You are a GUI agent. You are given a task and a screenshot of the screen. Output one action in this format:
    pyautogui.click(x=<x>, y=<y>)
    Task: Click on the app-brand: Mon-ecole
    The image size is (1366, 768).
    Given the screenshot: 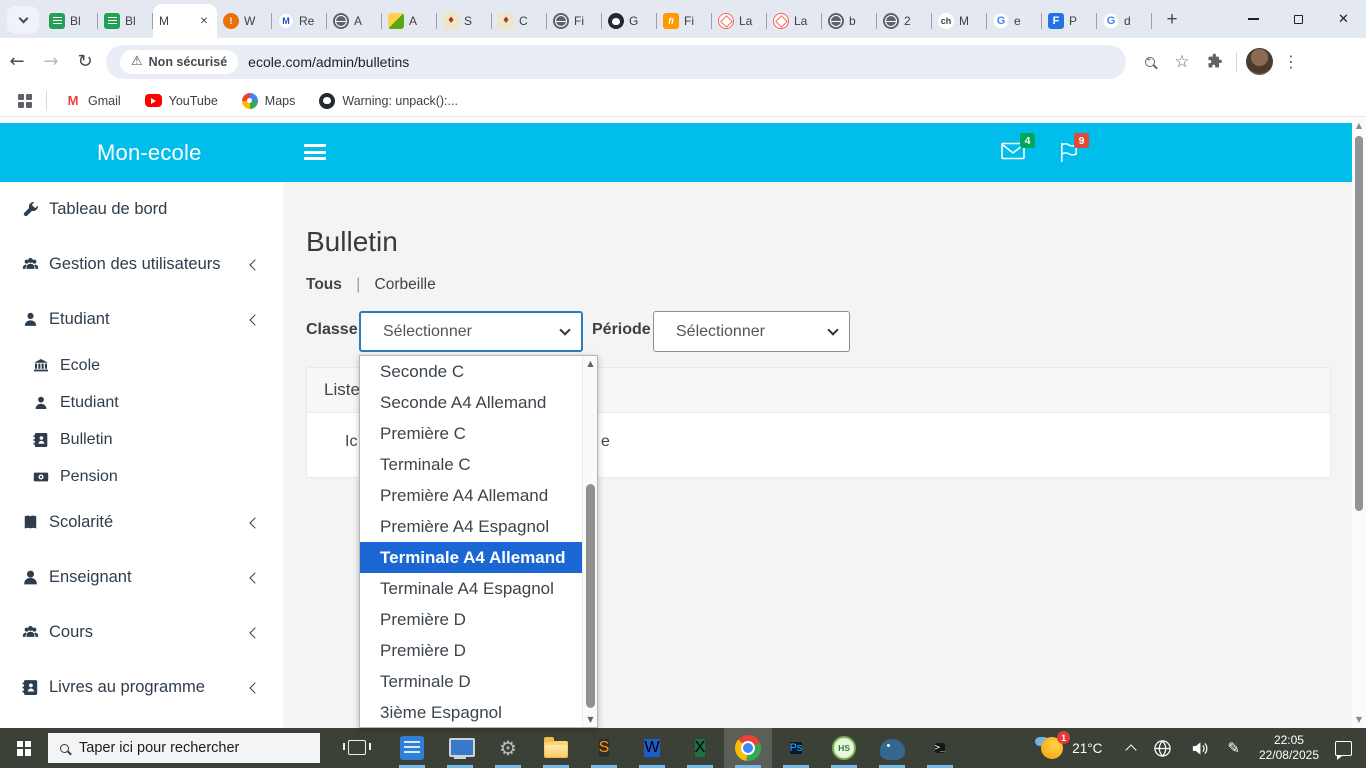 What is the action you would take?
    pyautogui.click(x=149, y=153)
    